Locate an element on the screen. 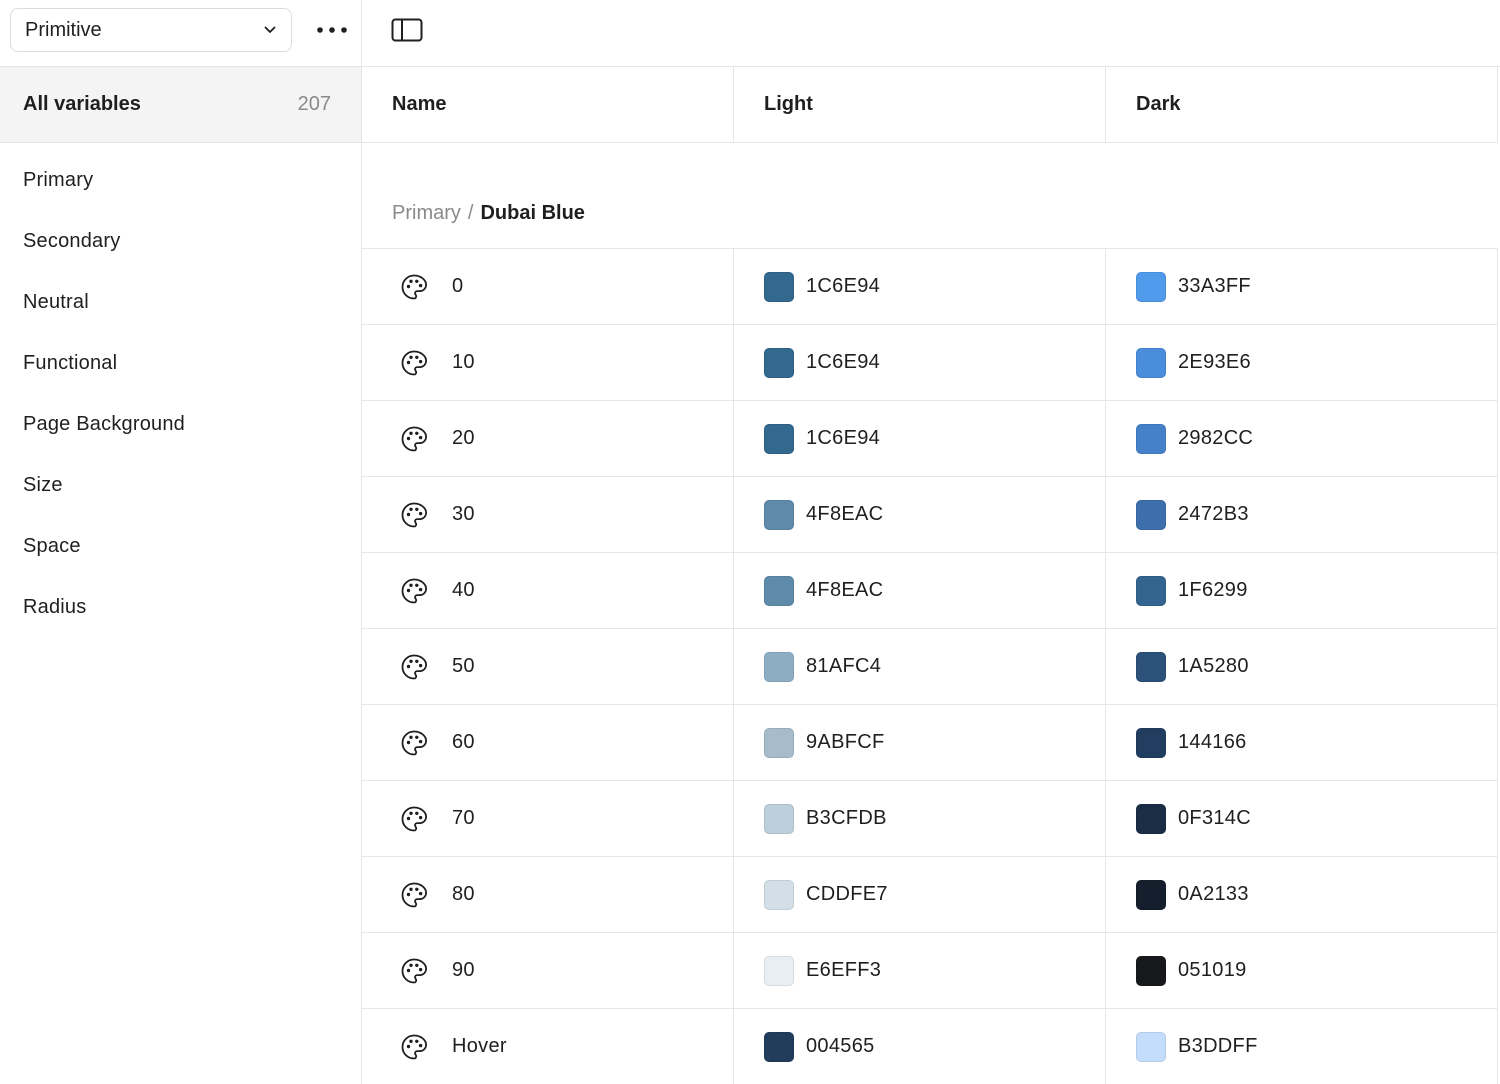 This screenshot has width=1500, height=1084. column-header-light: Light is located at coordinates (920, 104).